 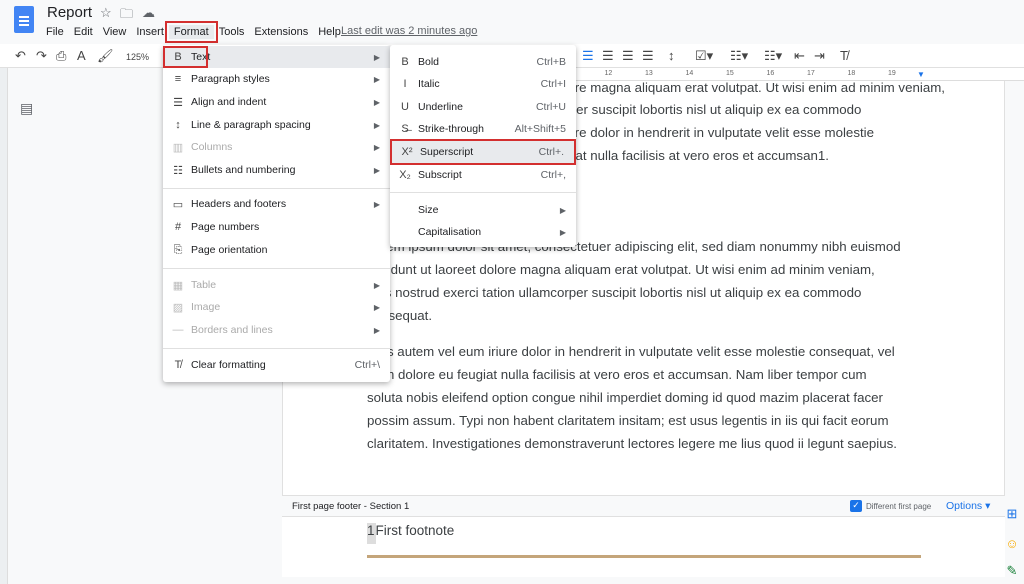 What do you see at coordinates (178, 249) in the screenshot?
I see `page-orientation-icon: ⎘` at bounding box center [178, 249].